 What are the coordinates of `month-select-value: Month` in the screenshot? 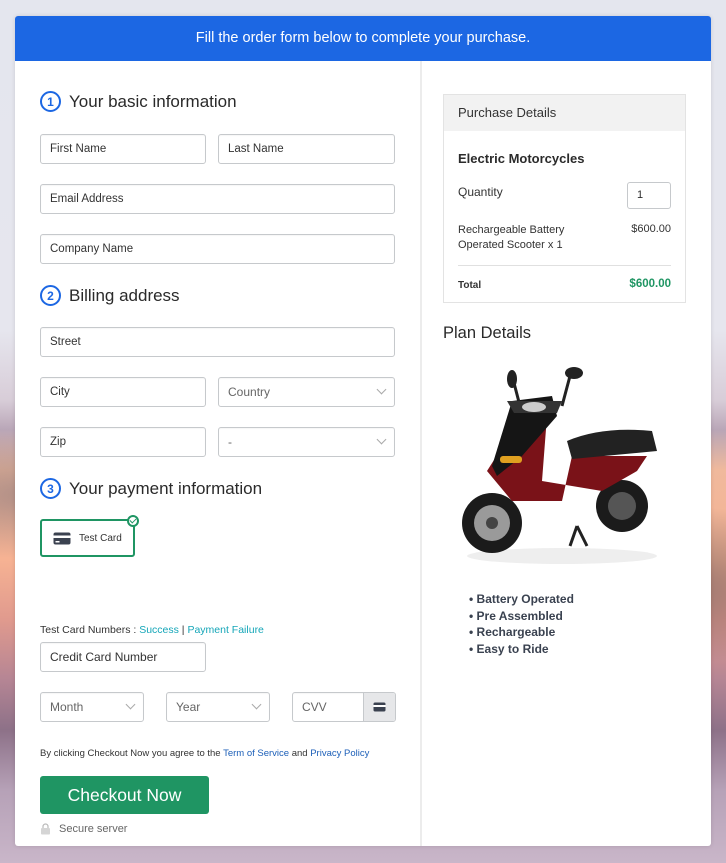 It's located at (67, 707).